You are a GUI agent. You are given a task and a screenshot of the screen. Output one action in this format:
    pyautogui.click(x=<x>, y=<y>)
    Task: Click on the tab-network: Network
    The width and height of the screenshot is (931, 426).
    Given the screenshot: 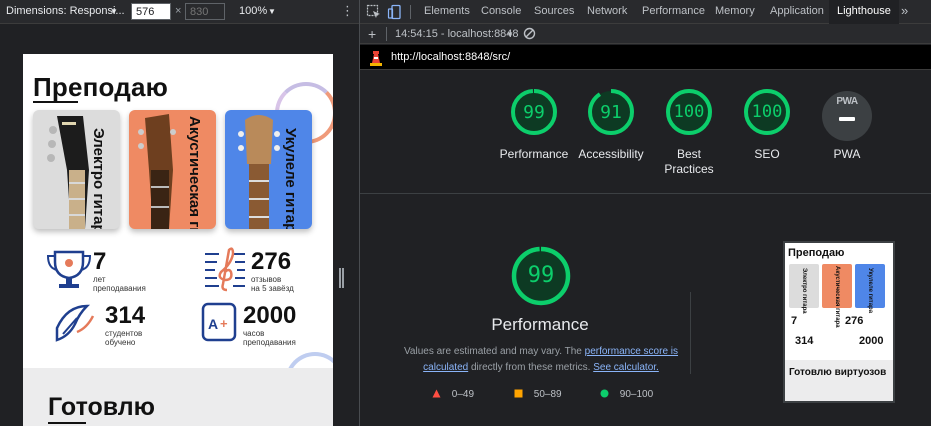 What is the action you would take?
    pyautogui.click(x=607, y=11)
    